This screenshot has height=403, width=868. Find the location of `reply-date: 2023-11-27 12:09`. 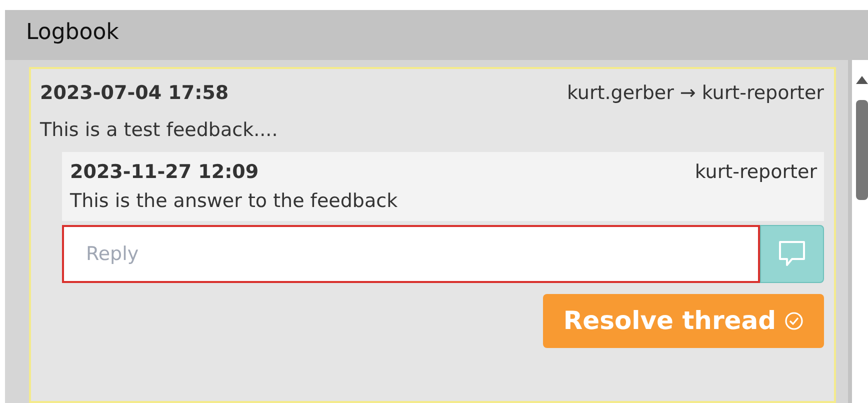

reply-date: 2023-11-27 12:09 is located at coordinates (164, 172).